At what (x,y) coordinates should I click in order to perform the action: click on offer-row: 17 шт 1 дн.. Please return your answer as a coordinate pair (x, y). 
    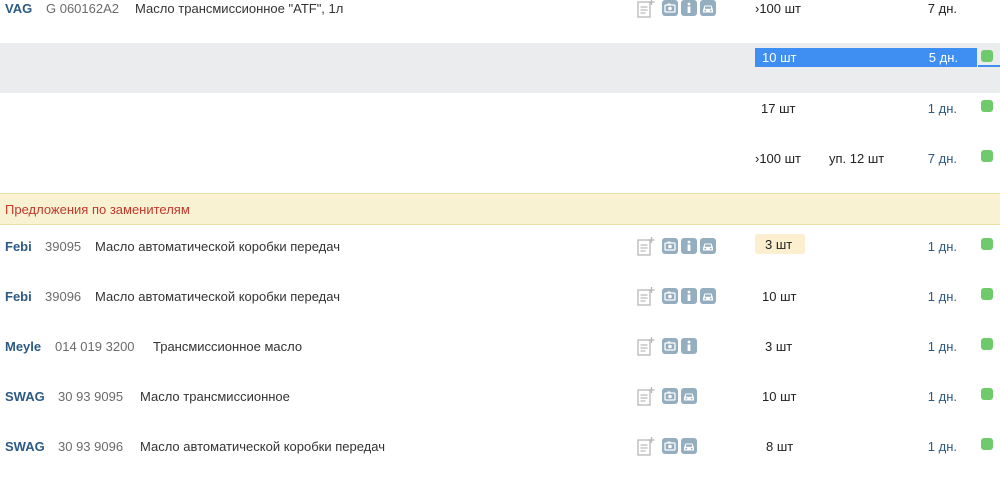
    Looking at the image, I should click on (500, 125).